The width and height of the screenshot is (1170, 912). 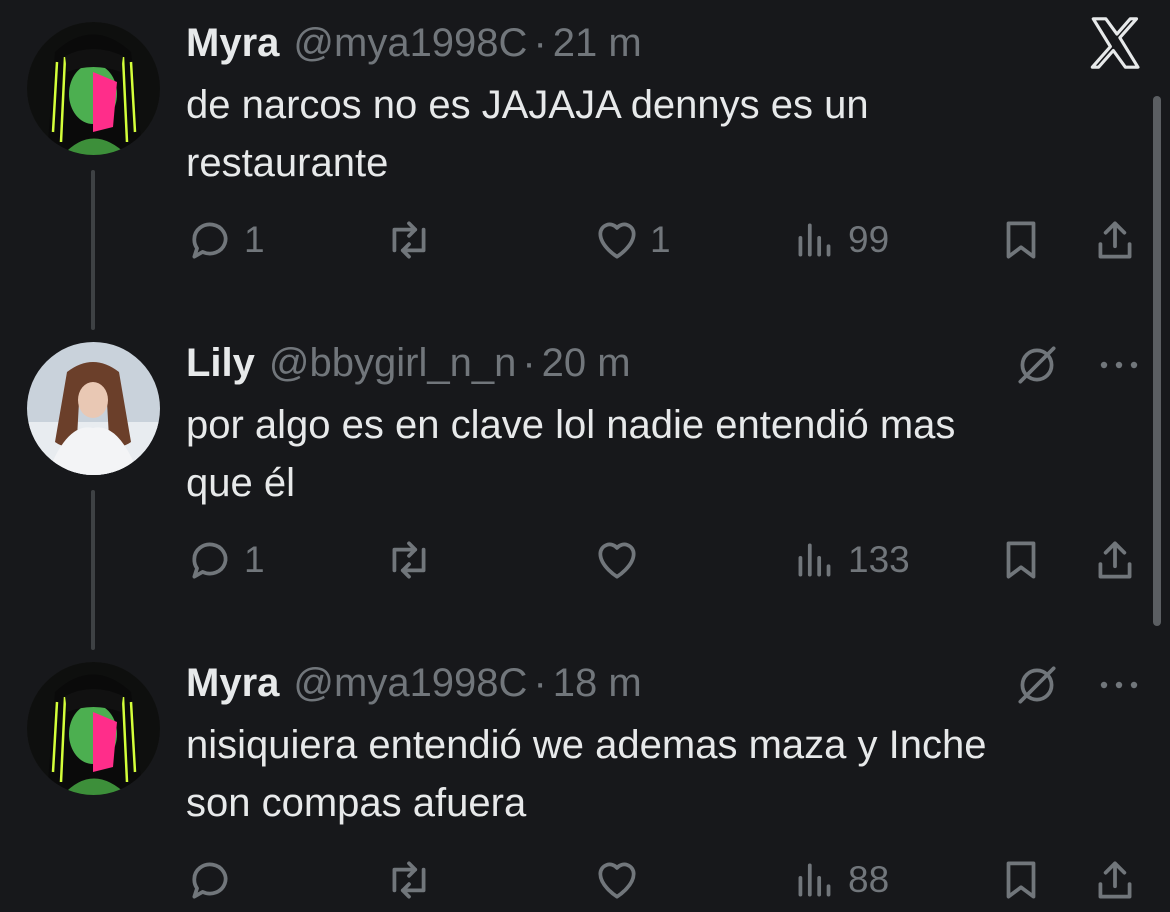 What do you see at coordinates (287, 163) in the screenshot?
I see `tweet-text-line: restaurante` at bounding box center [287, 163].